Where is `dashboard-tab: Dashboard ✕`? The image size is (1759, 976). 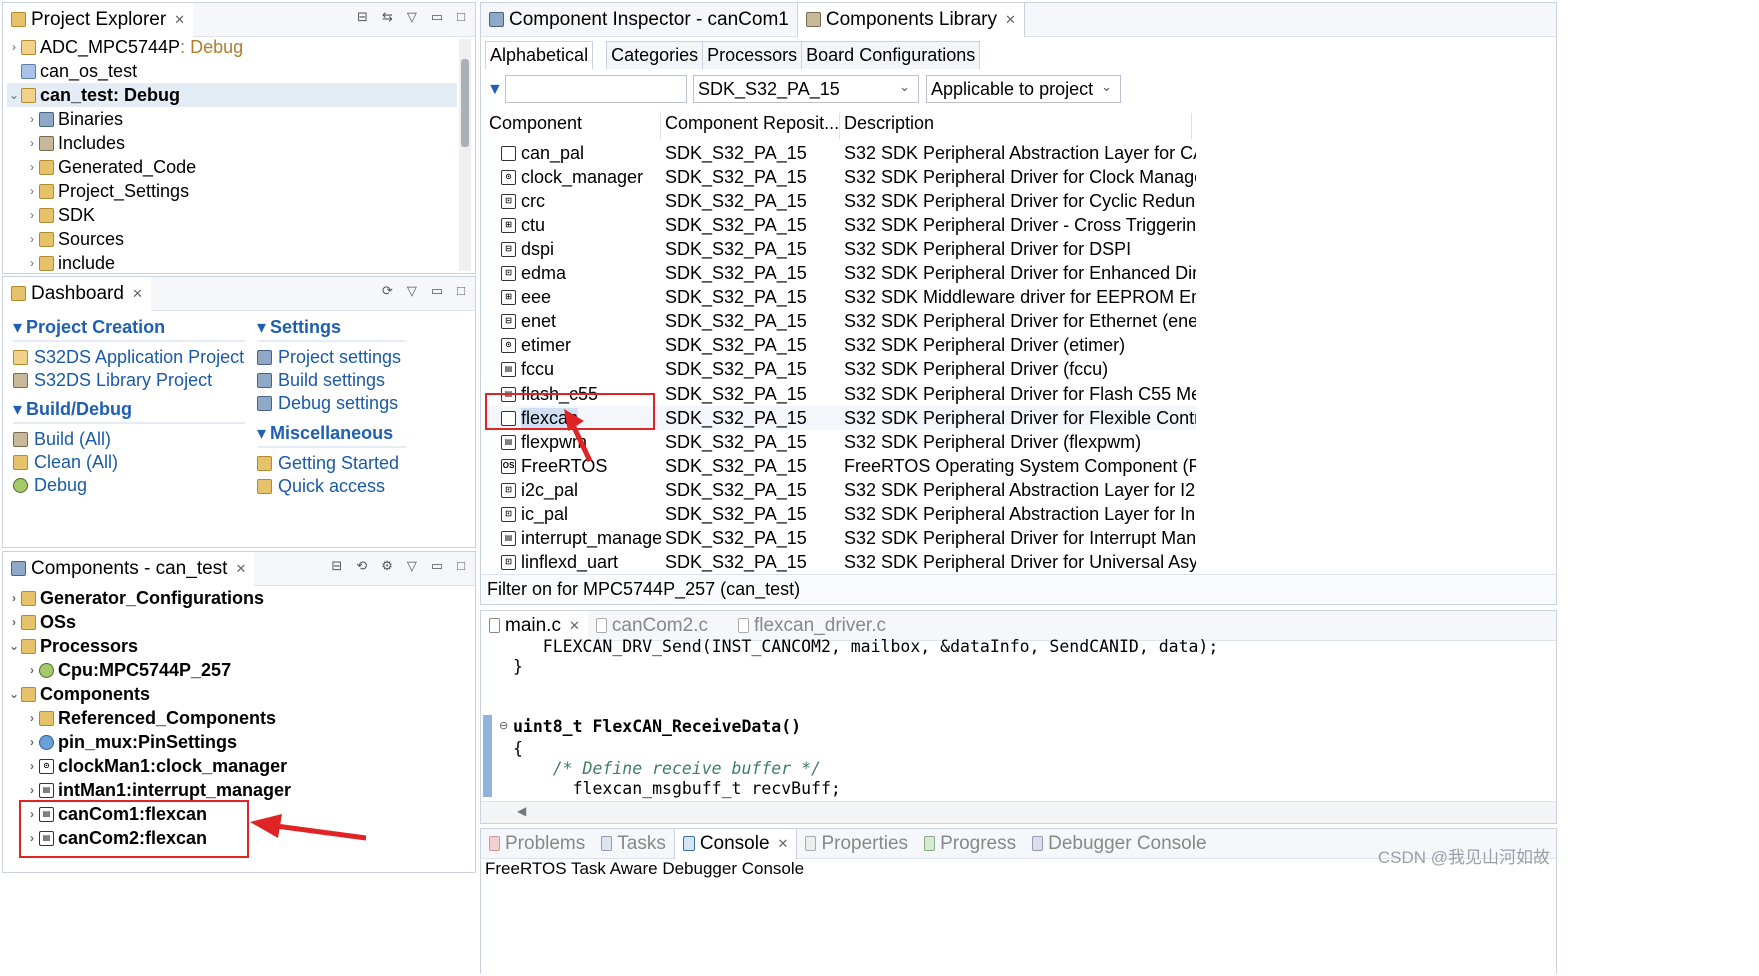
dashboard-tab: Dashboard ✕ is located at coordinates (77, 294).